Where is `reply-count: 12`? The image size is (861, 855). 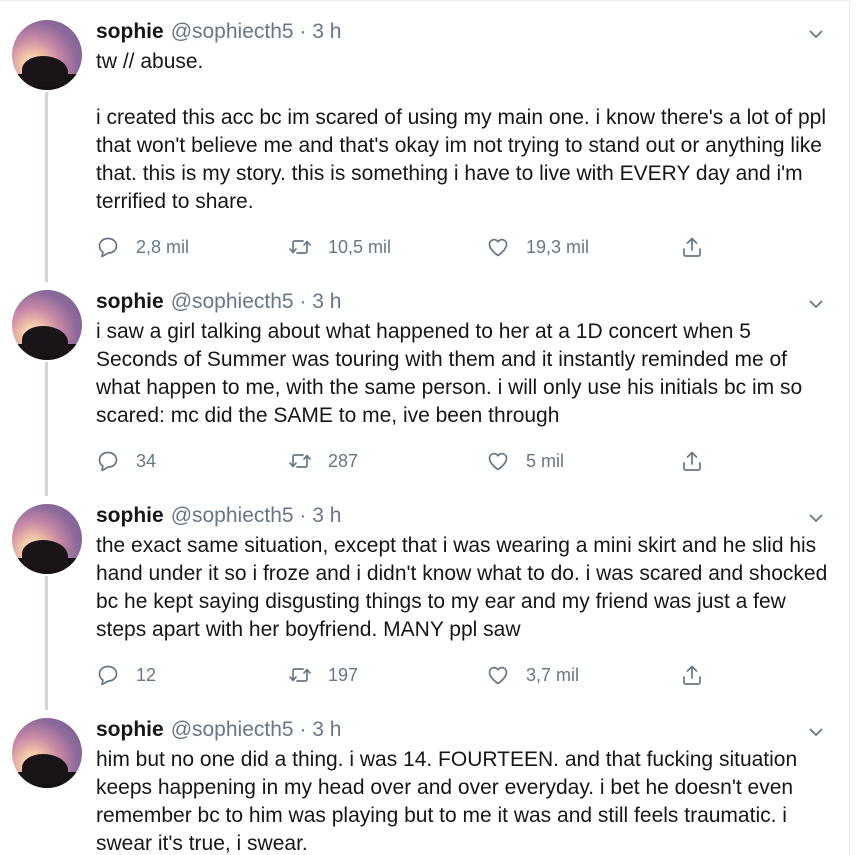
reply-count: 12 is located at coordinates (146, 674).